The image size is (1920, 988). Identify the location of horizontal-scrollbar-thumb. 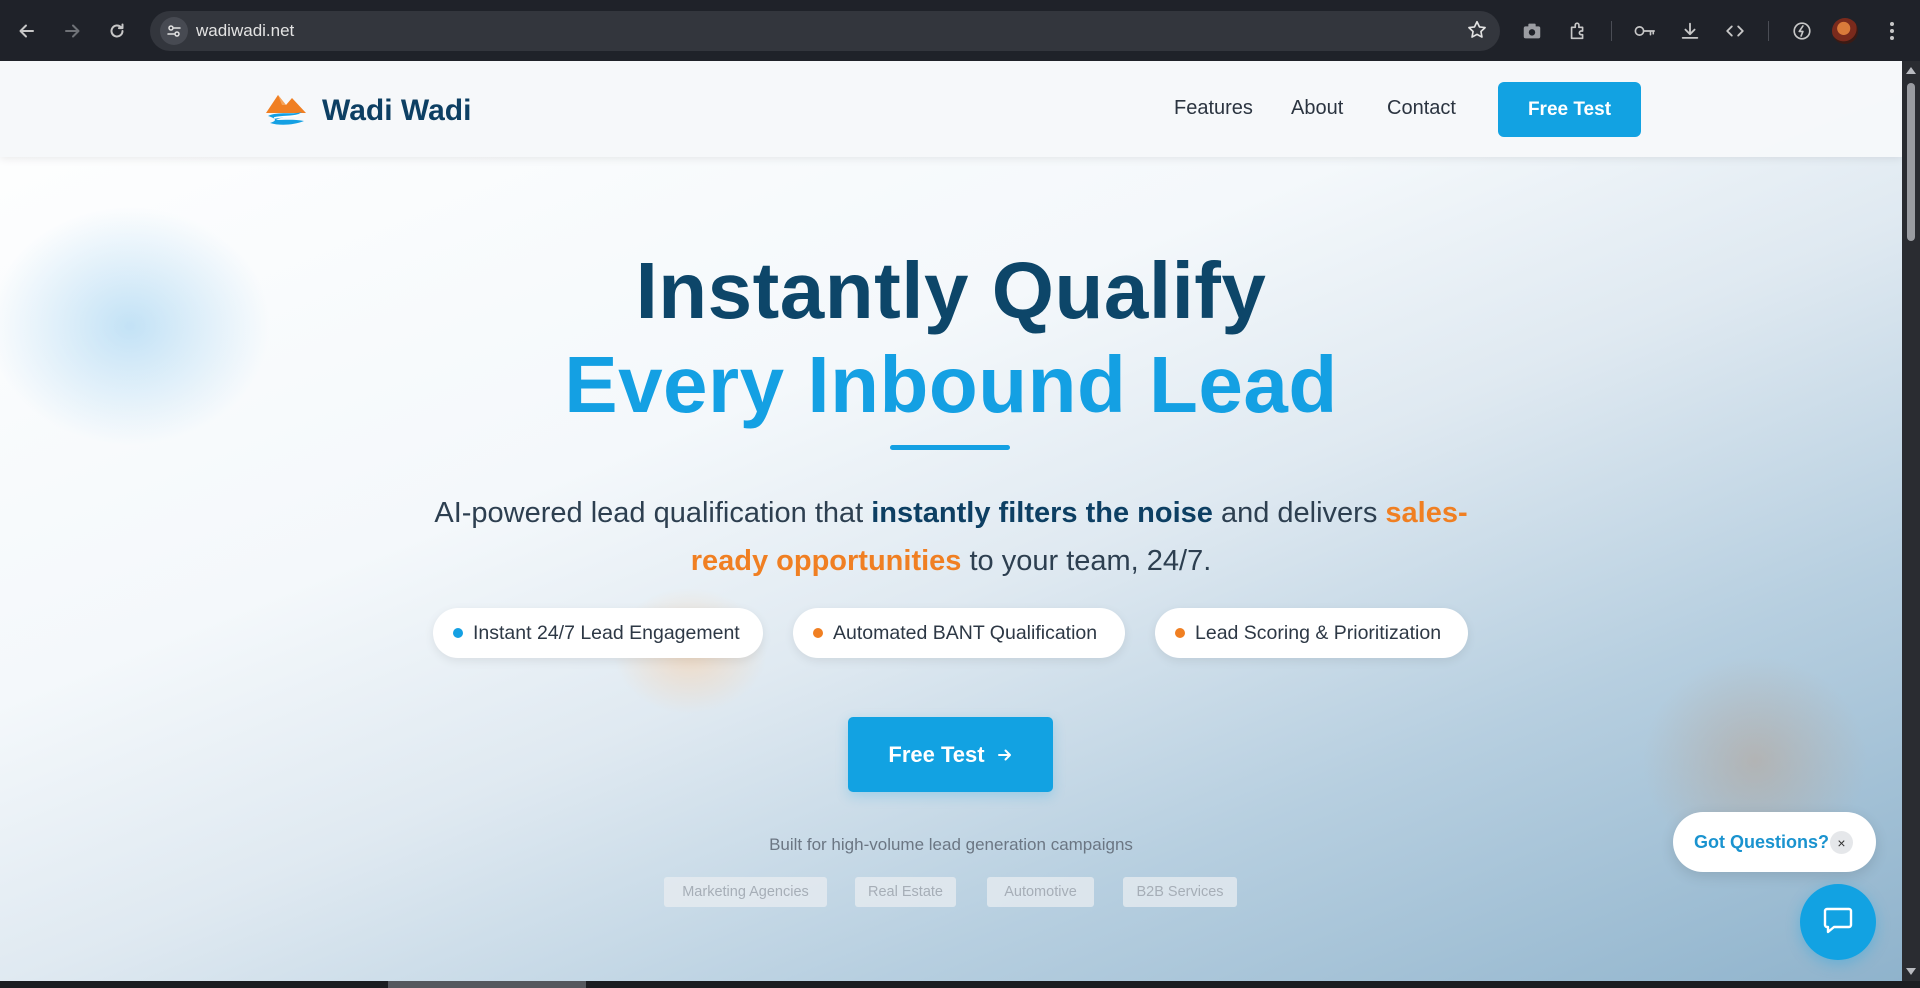
(487, 984).